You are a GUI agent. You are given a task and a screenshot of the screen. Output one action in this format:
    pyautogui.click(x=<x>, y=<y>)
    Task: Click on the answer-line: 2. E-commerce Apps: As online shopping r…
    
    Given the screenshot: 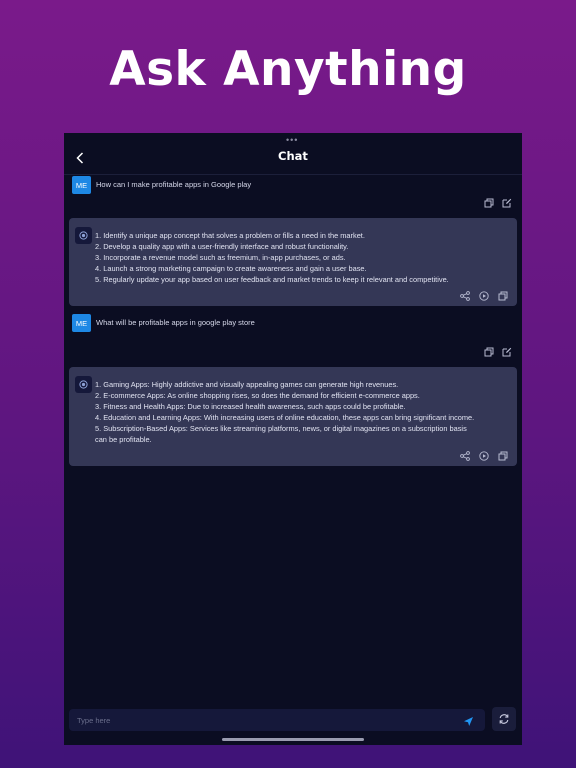 What is the action you would take?
    pyautogui.click(x=257, y=395)
    